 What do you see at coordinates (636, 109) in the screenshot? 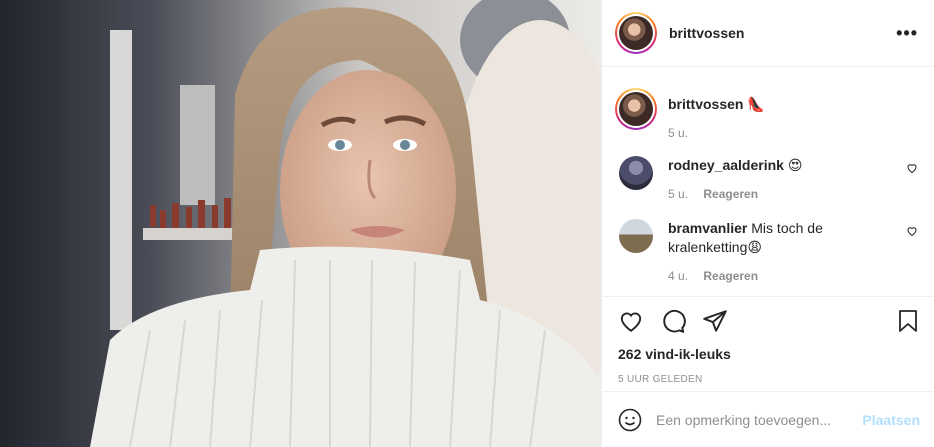
I see `caption-avatar` at bounding box center [636, 109].